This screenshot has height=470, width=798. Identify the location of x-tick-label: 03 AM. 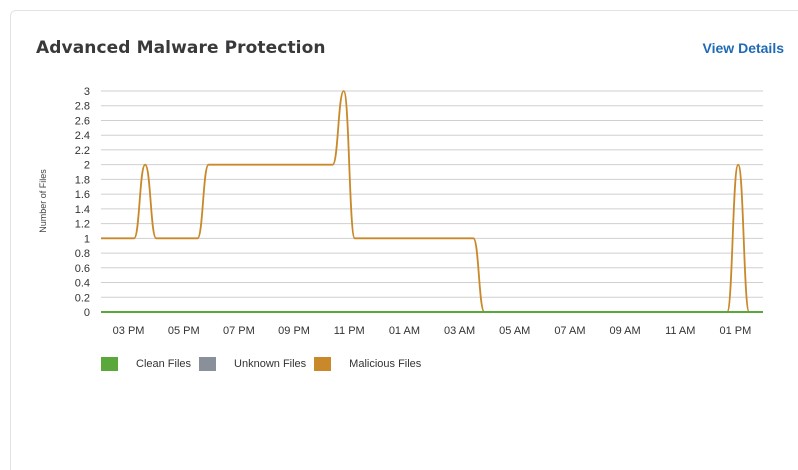
(459, 331).